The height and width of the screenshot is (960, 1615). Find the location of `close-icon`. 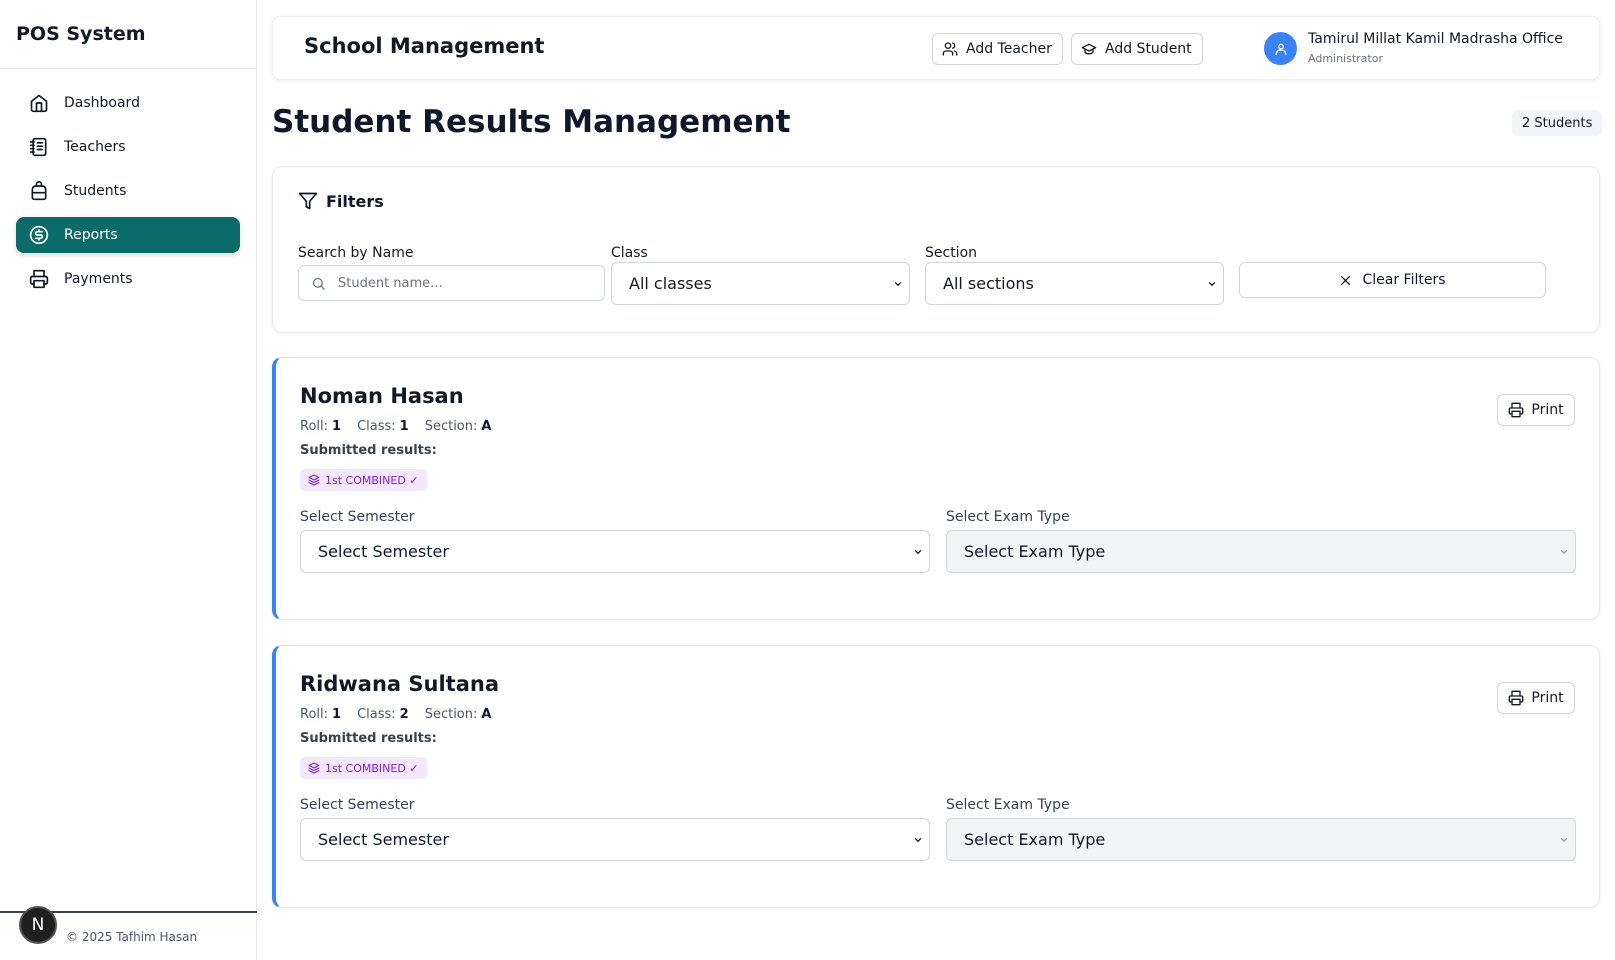

close-icon is located at coordinates (1346, 280).